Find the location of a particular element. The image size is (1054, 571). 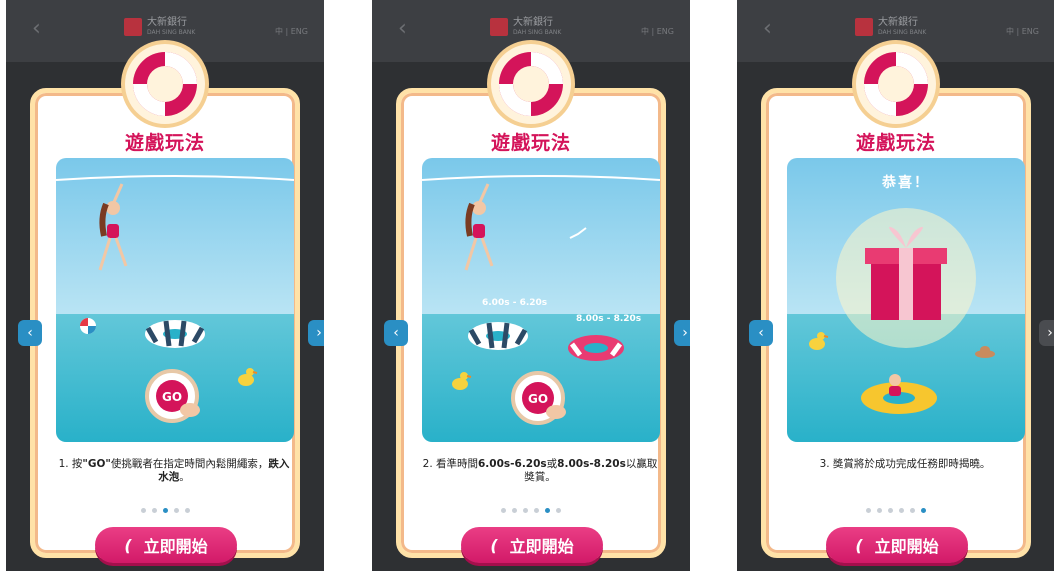

floating-hat is located at coordinates (985, 352).